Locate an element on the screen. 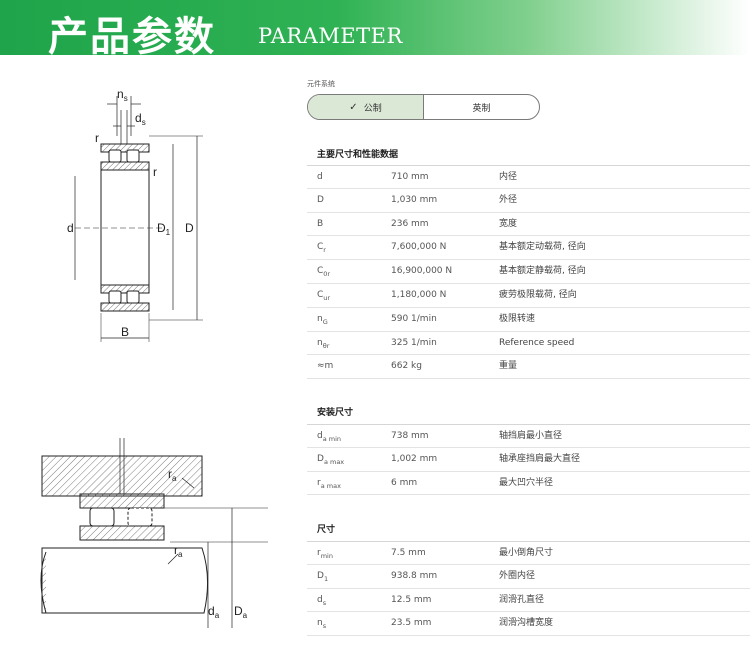 Image resolution: width=750 pixels, height=650 pixels. param-description: 外径 is located at coordinates (508, 199).